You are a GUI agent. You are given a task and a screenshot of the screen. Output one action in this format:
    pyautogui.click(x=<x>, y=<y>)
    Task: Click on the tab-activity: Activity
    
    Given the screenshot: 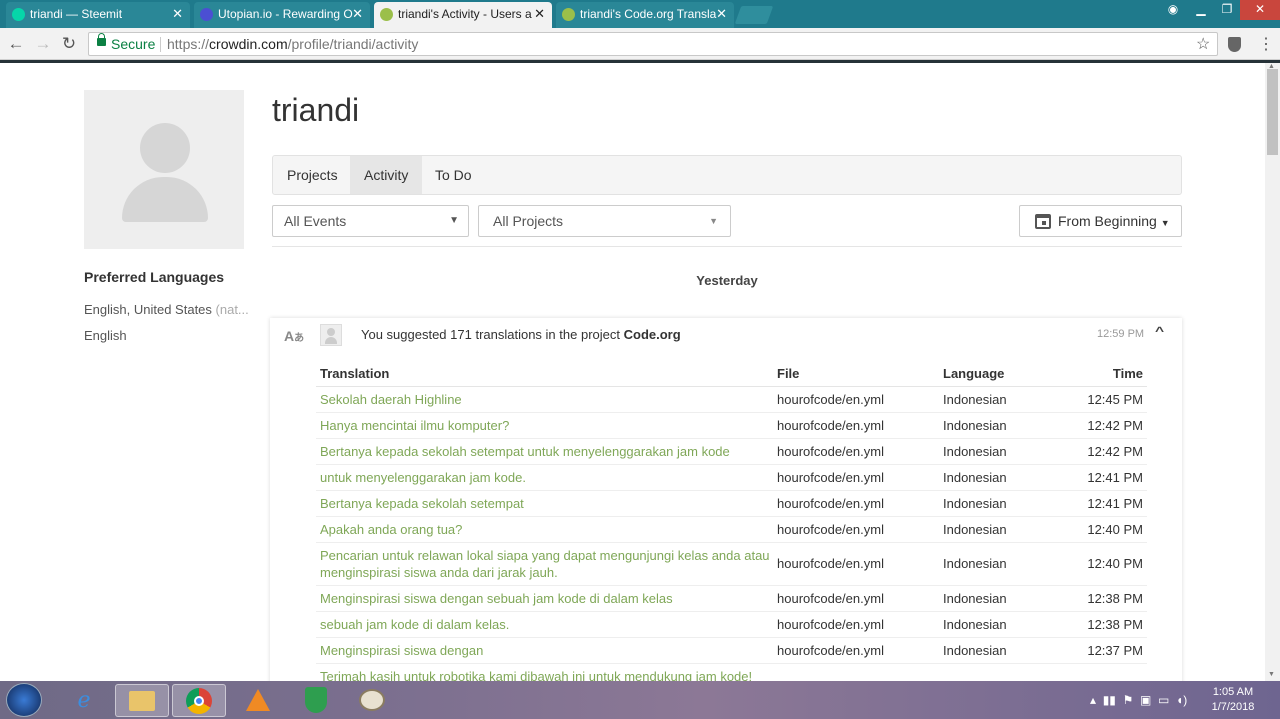 What is the action you would take?
    pyautogui.click(x=386, y=175)
    